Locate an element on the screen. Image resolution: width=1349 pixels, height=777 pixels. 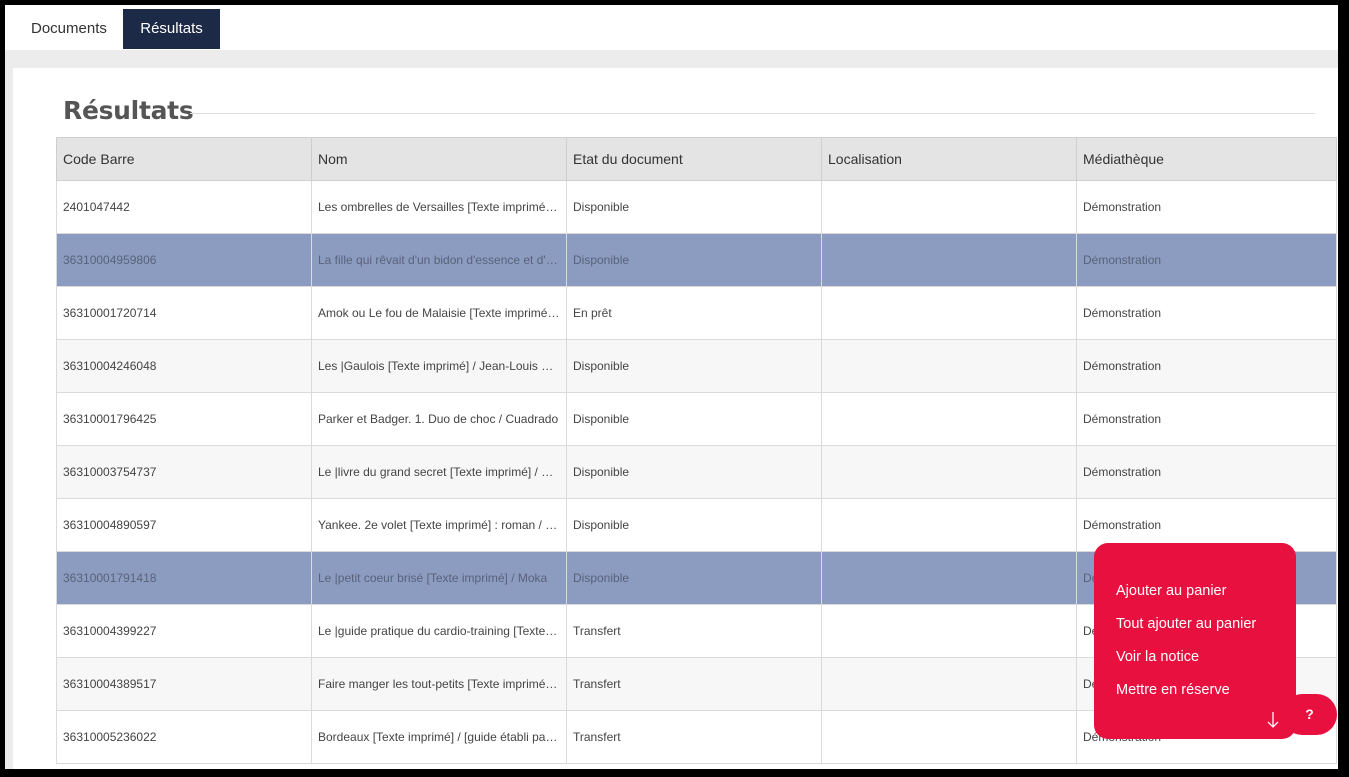
cell-code-barre: 36310003754737 is located at coordinates (184, 472).